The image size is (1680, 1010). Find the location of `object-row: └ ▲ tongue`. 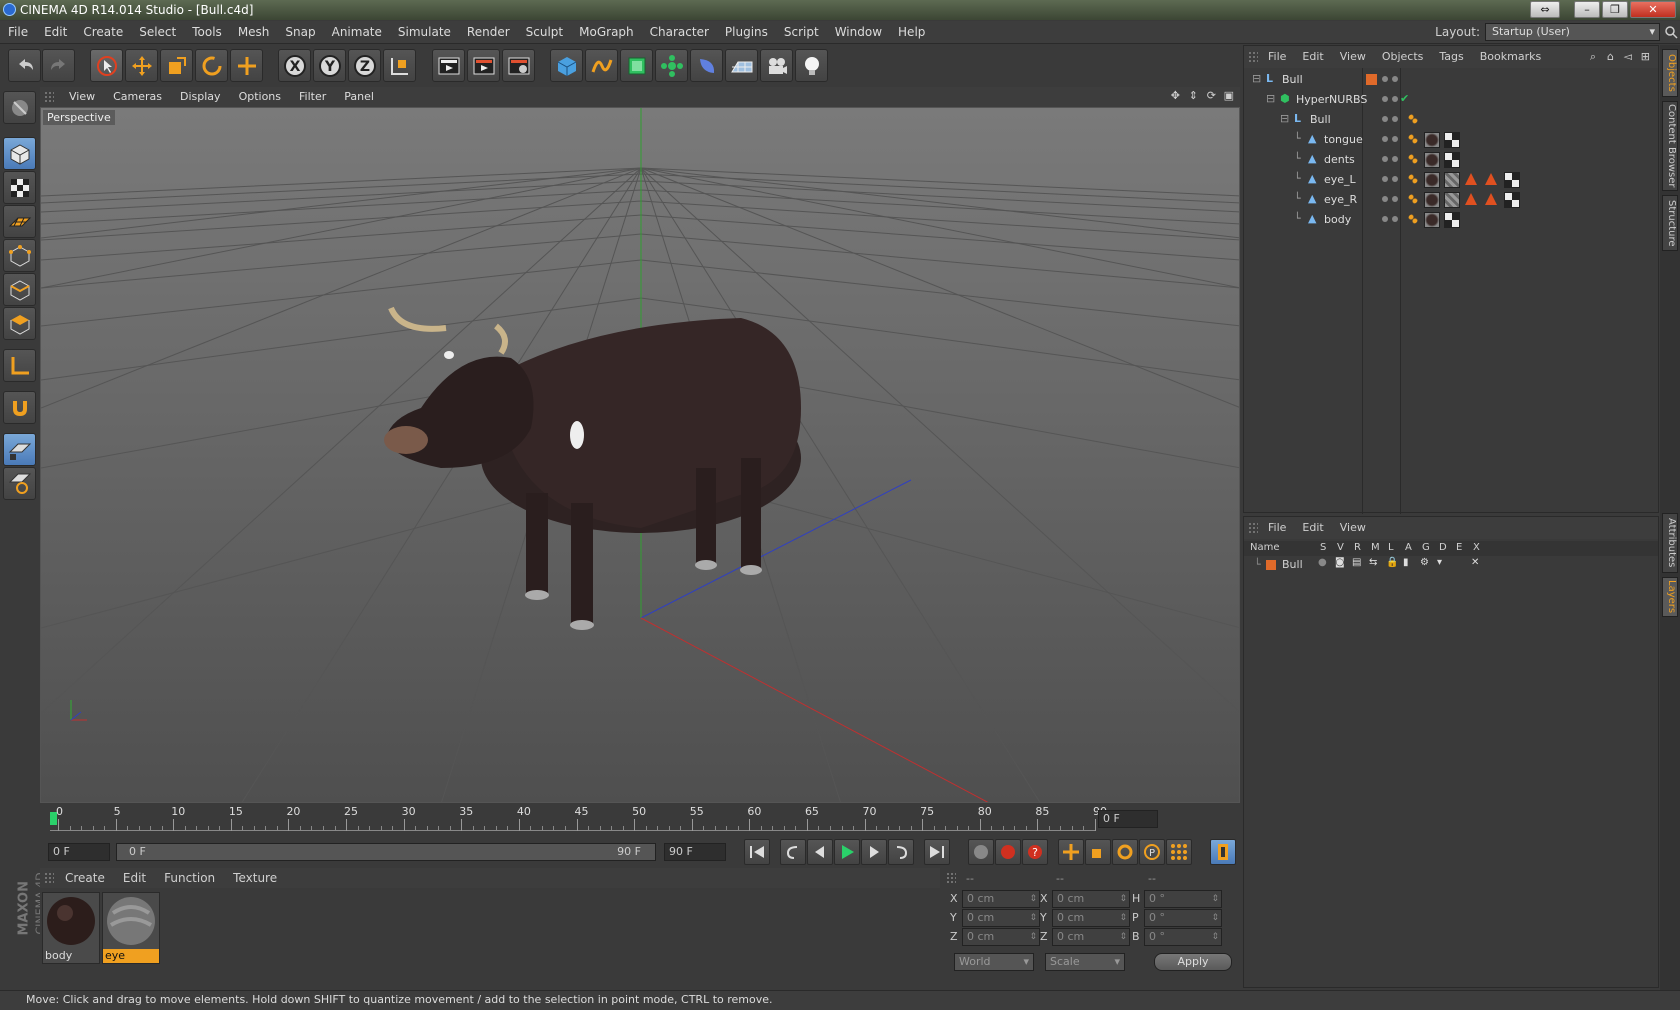

object-row: └ ▲ tongue is located at coordinates (1452, 140).